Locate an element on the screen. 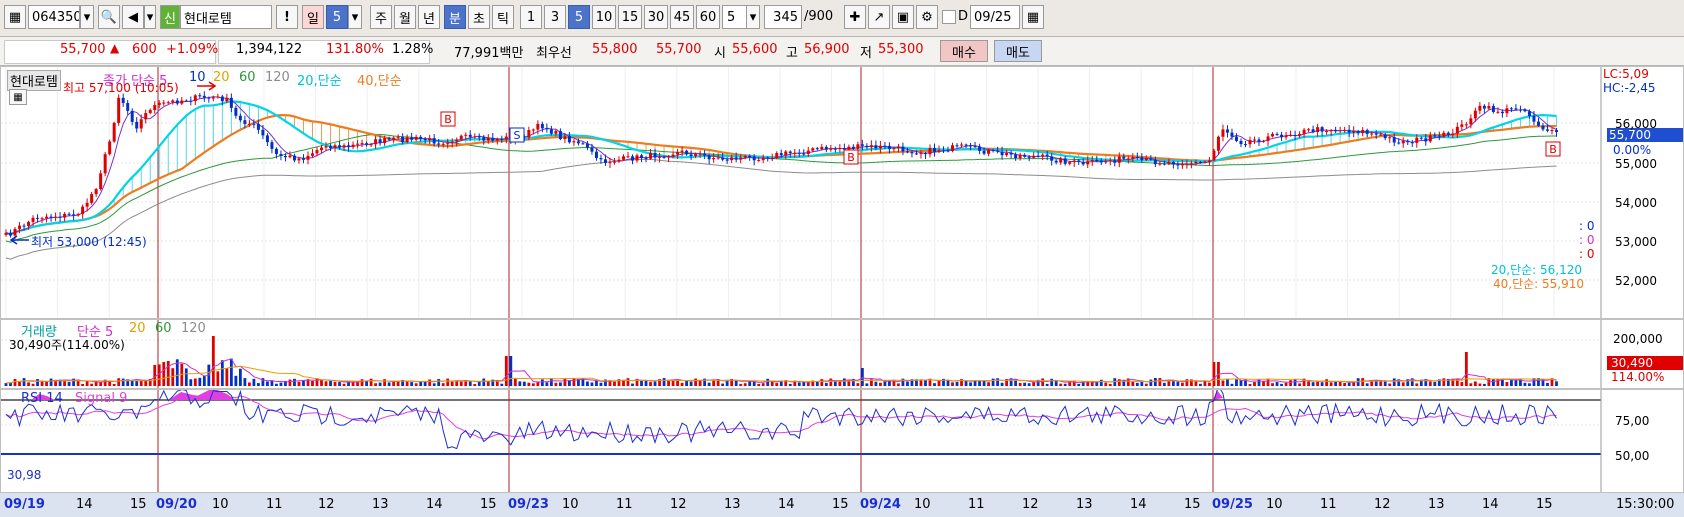 This screenshot has width=1684, height=517. interval-30-button: 30 is located at coordinates (656, 17).